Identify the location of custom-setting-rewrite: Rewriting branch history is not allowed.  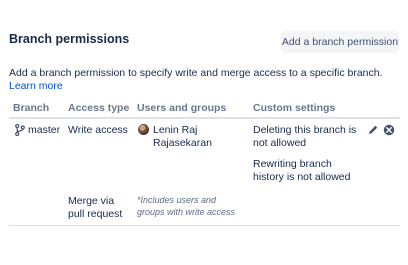
(302, 170).